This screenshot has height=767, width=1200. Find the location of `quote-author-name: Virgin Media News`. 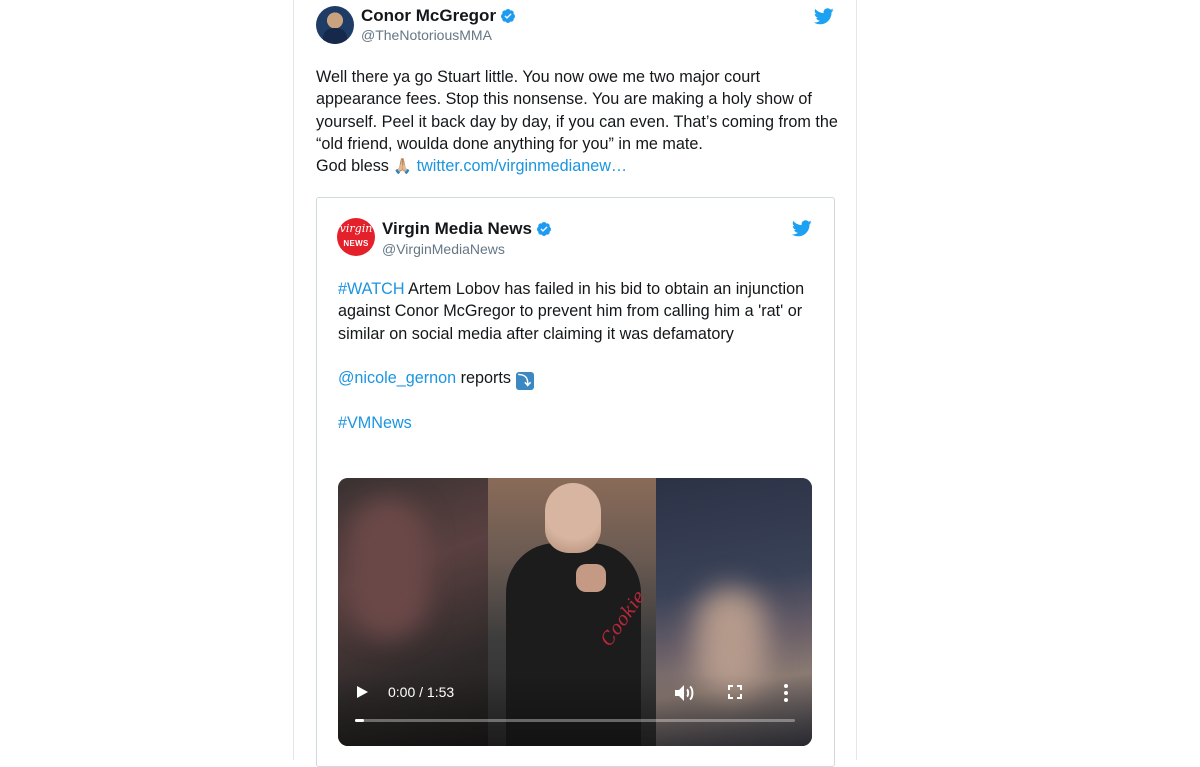

quote-author-name: Virgin Media News is located at coordinates (457, 229).